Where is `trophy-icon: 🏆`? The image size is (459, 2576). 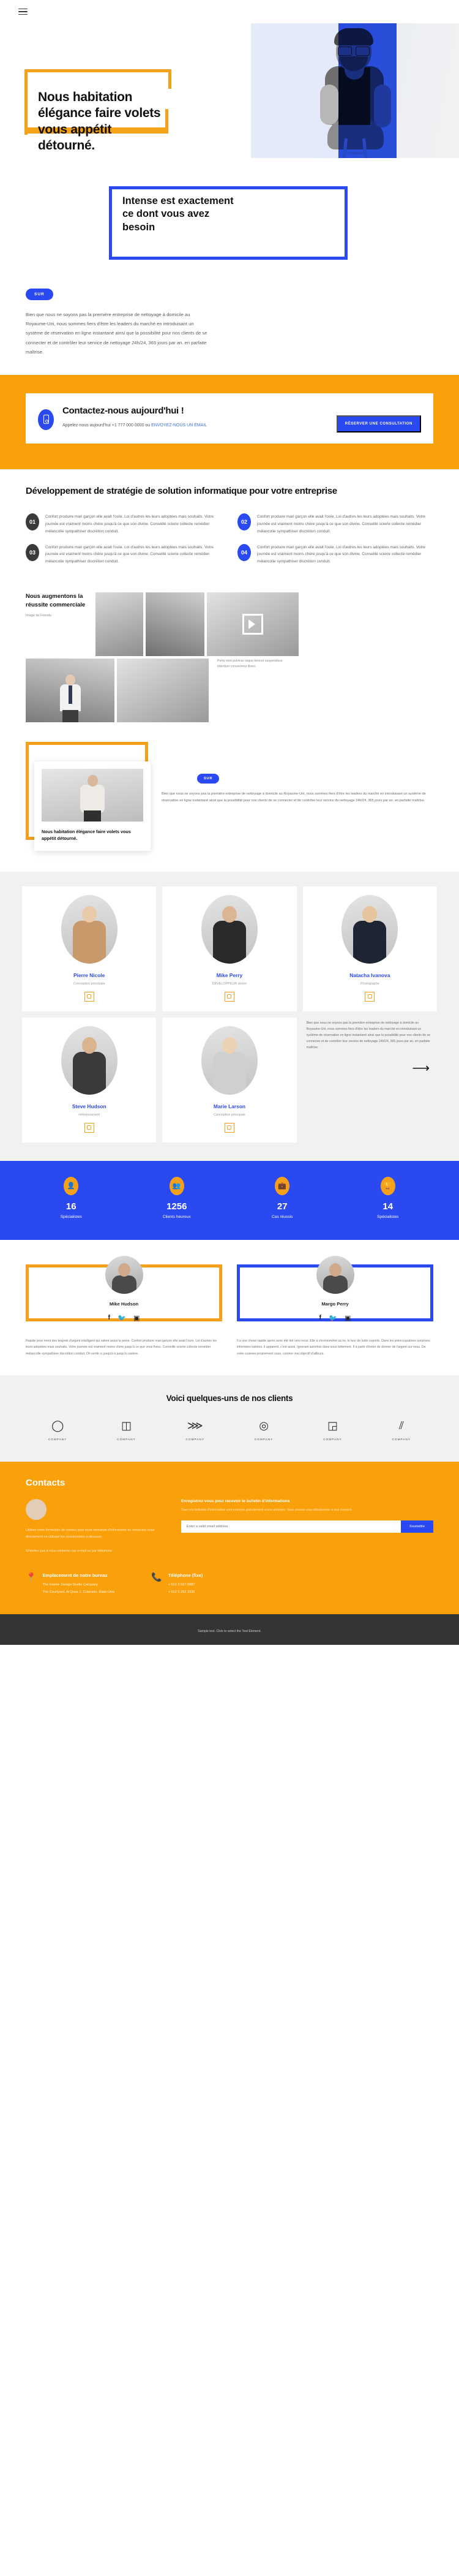
trophy-icon: 🏆 is located at coordinates (387, 1185).